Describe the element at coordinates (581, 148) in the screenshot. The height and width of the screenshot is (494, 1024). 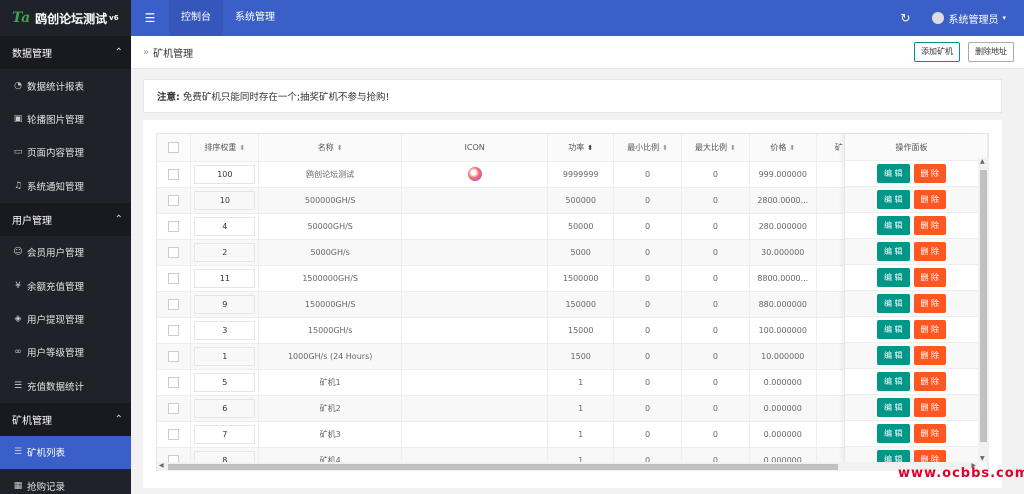
I see `col-power: 功率 ⬍` at that location.